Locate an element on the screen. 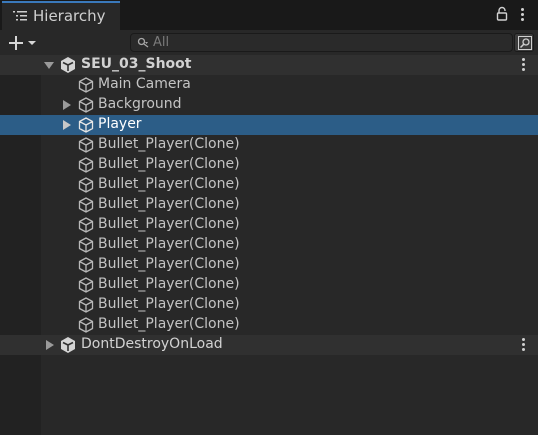  tab-bar: Hierarchy is located at coordinates (269, 15).